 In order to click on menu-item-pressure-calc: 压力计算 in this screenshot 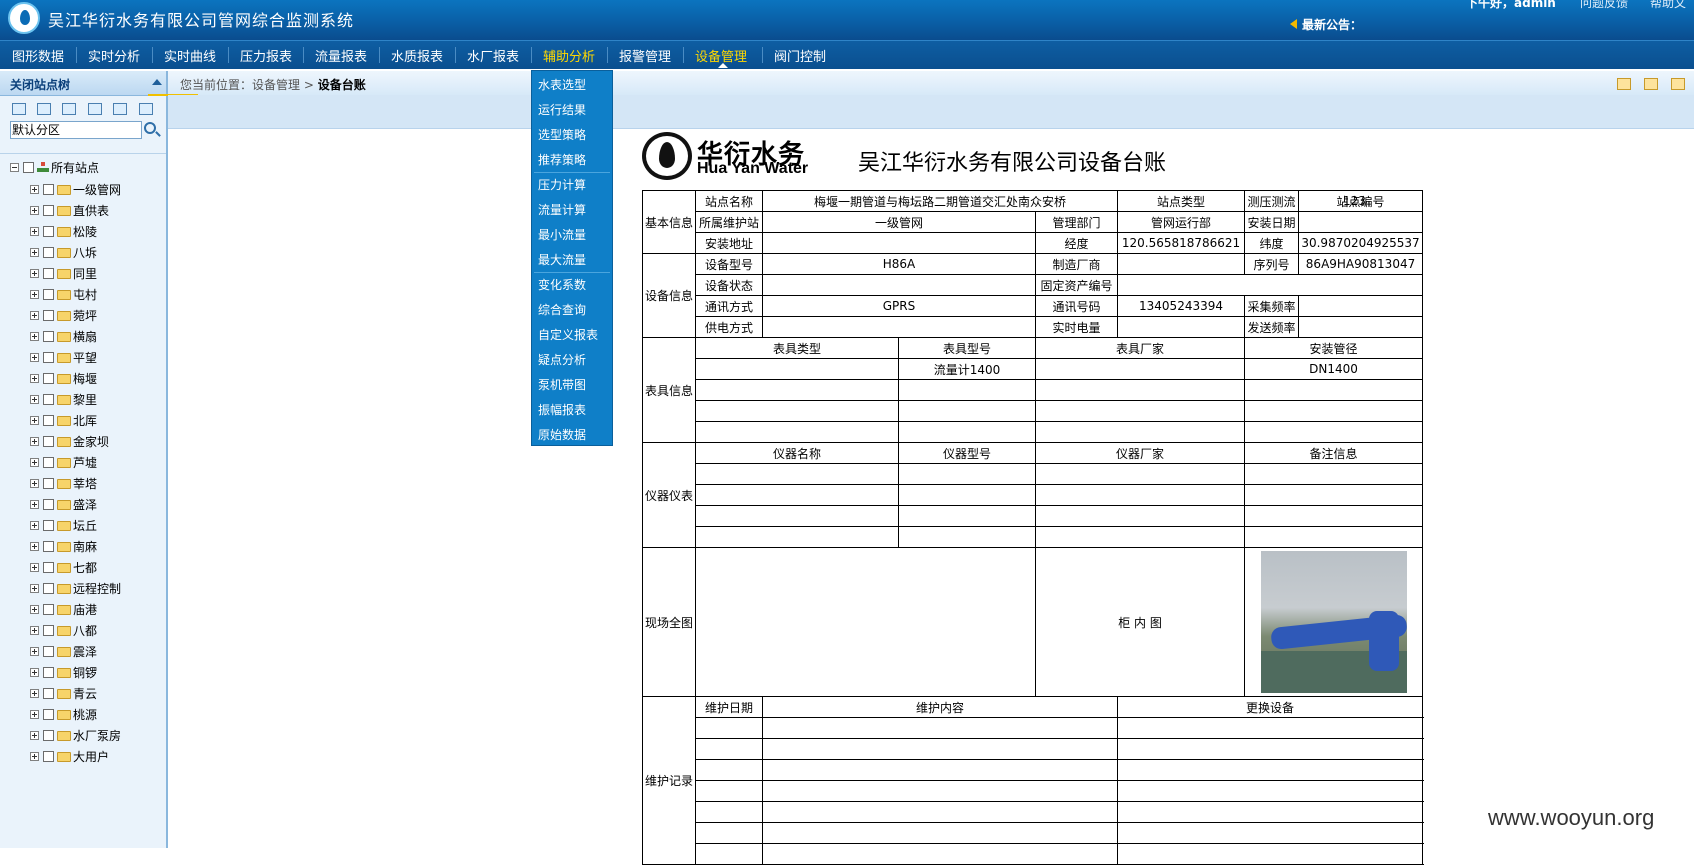, I will do `click(562, 184)`.